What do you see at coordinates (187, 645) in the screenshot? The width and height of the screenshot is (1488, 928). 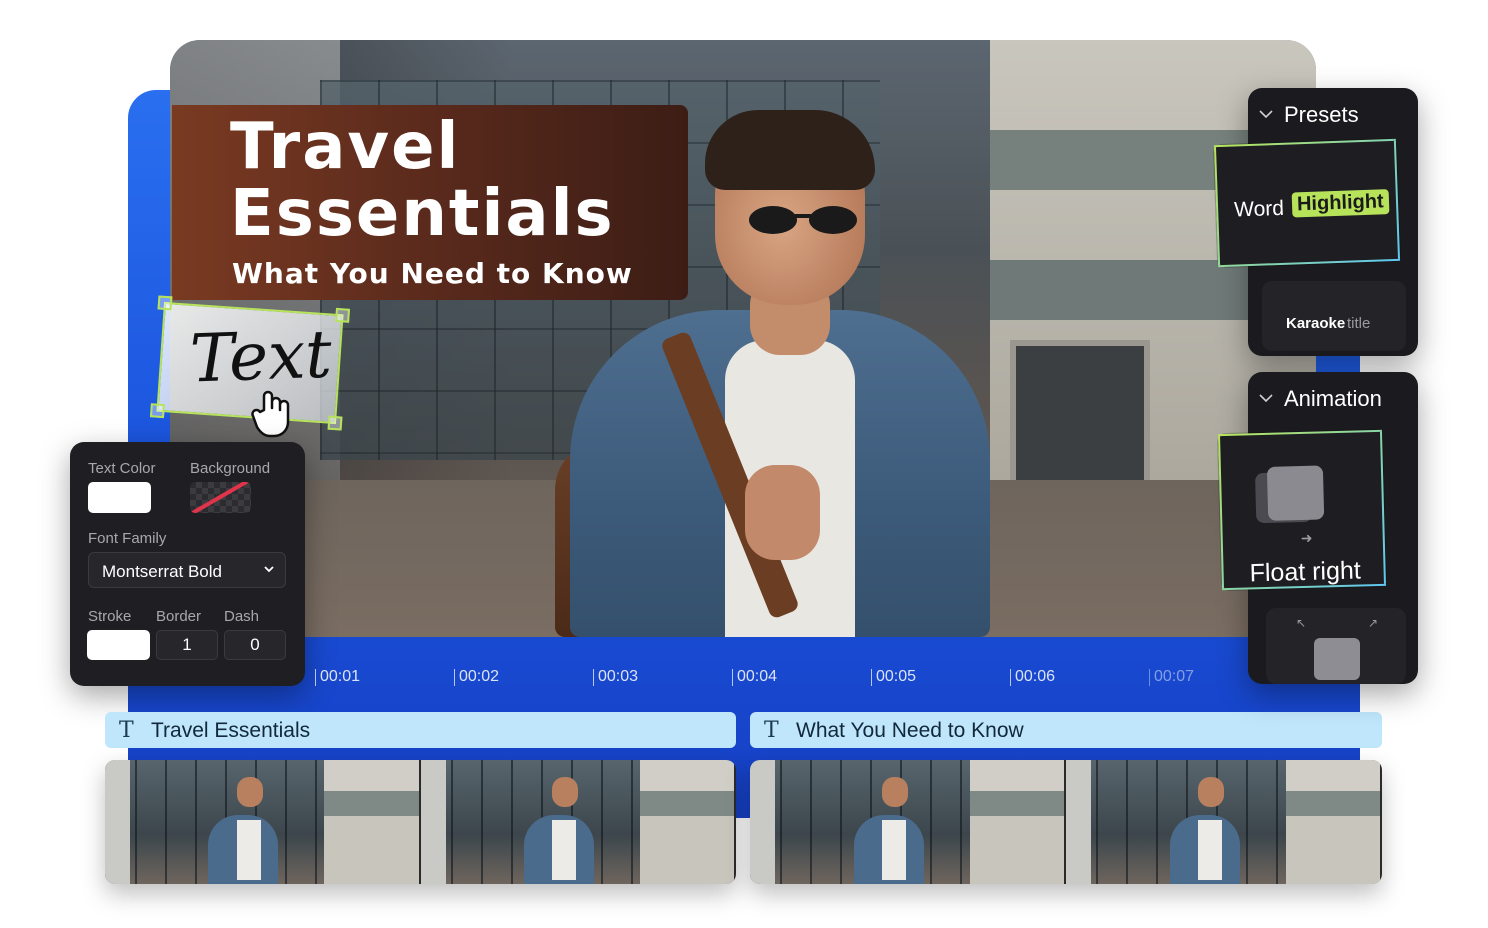 I see `border-input: 1` at bounding box center [187, 645].